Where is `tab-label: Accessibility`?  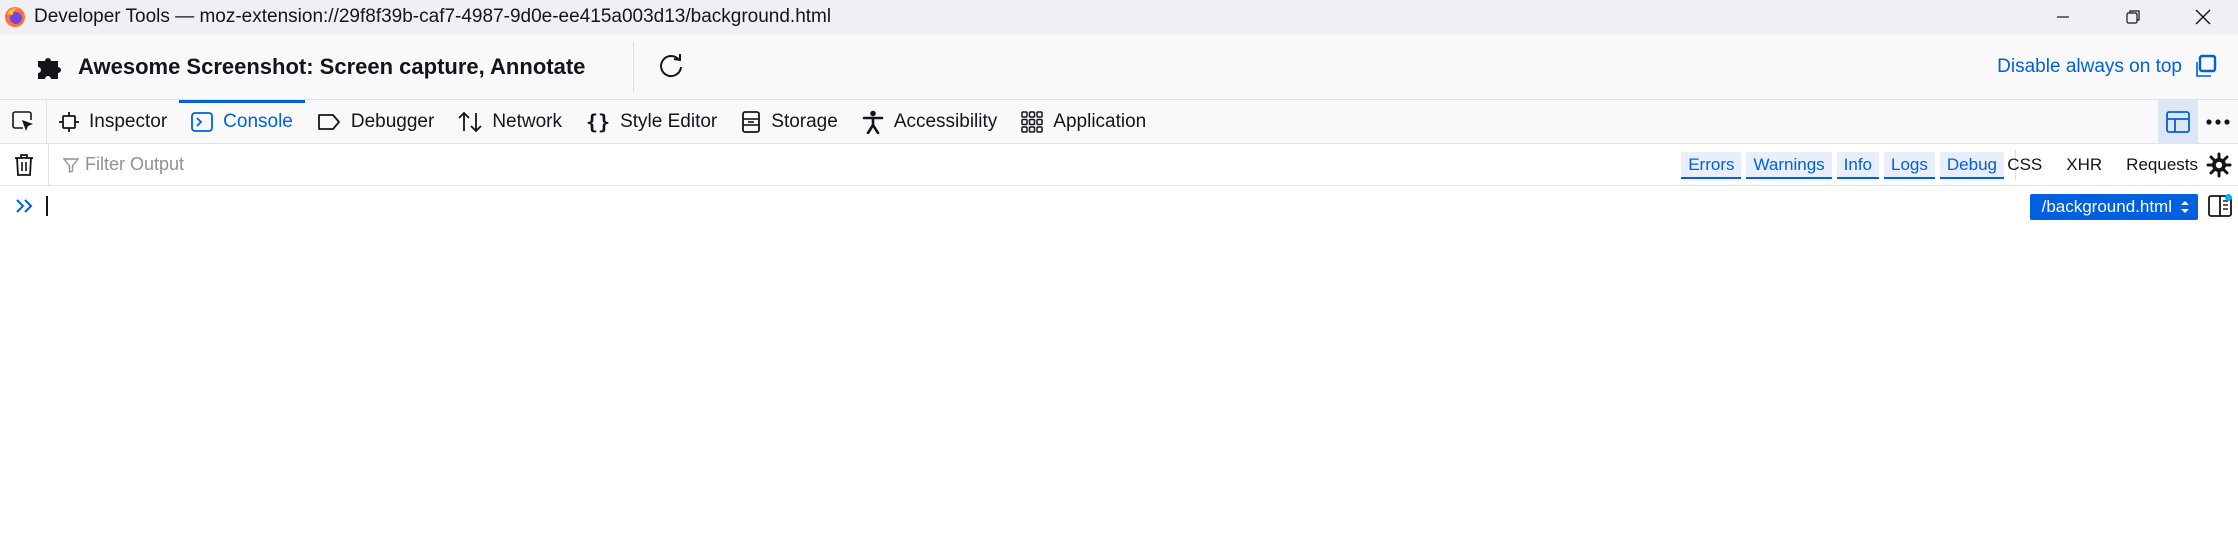
tab-label: Accessibility is located at coordinates (945, 121).